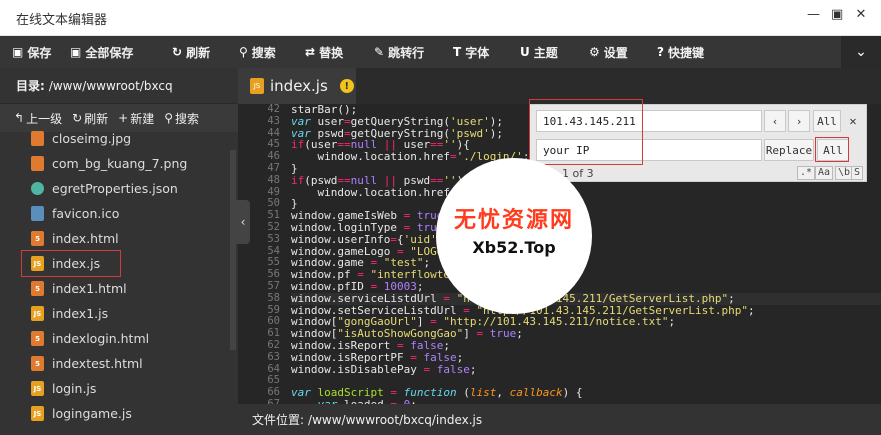  What do you see at coordinates (257, 52) in the screenshot?
I see `search-button: ⚲ 搜索` at bounding box center [257, 52].